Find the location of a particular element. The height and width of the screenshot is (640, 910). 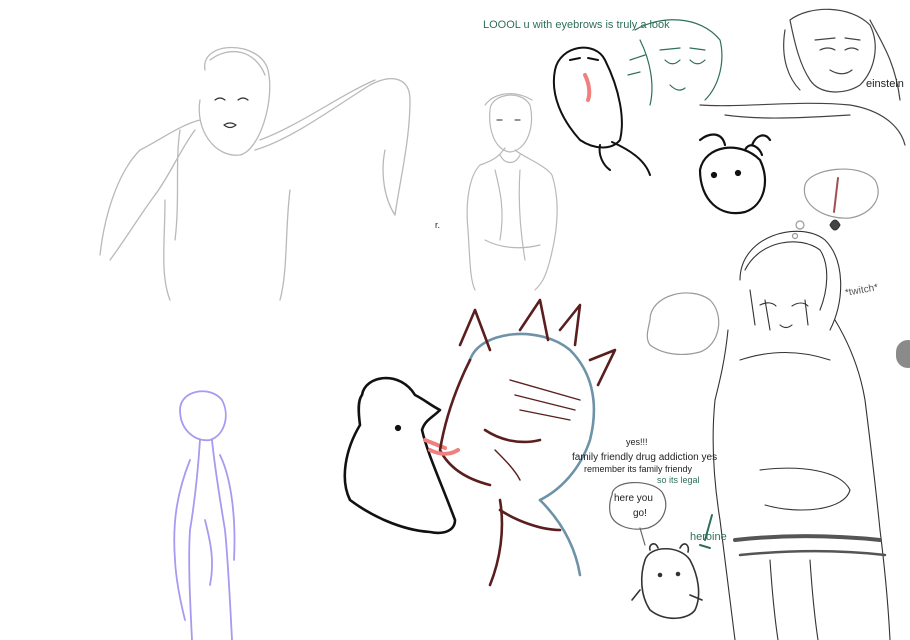

hoodie-figure-sketch is located at coordinates (512, 192).